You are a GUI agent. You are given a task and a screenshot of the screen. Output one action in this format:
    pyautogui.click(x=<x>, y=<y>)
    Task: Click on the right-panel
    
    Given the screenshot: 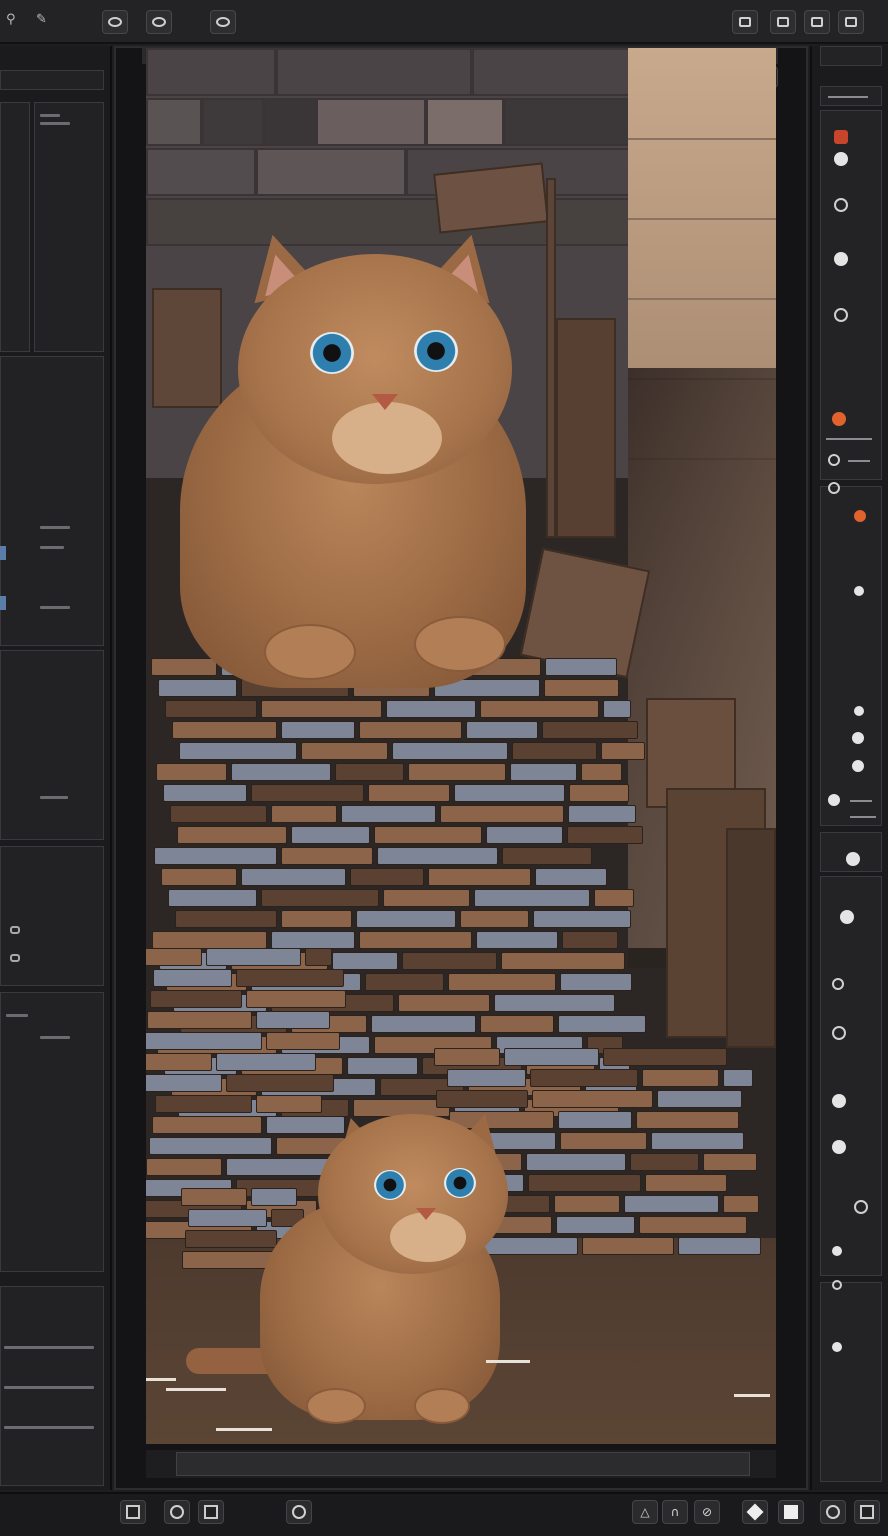 What is the action you would take?
    pyautogui.click(x=849, y=768)
    